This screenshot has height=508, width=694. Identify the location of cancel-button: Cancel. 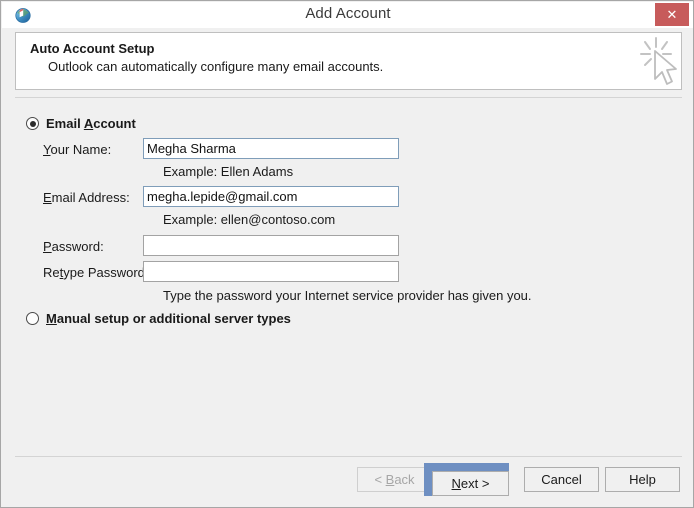
(561, 479).